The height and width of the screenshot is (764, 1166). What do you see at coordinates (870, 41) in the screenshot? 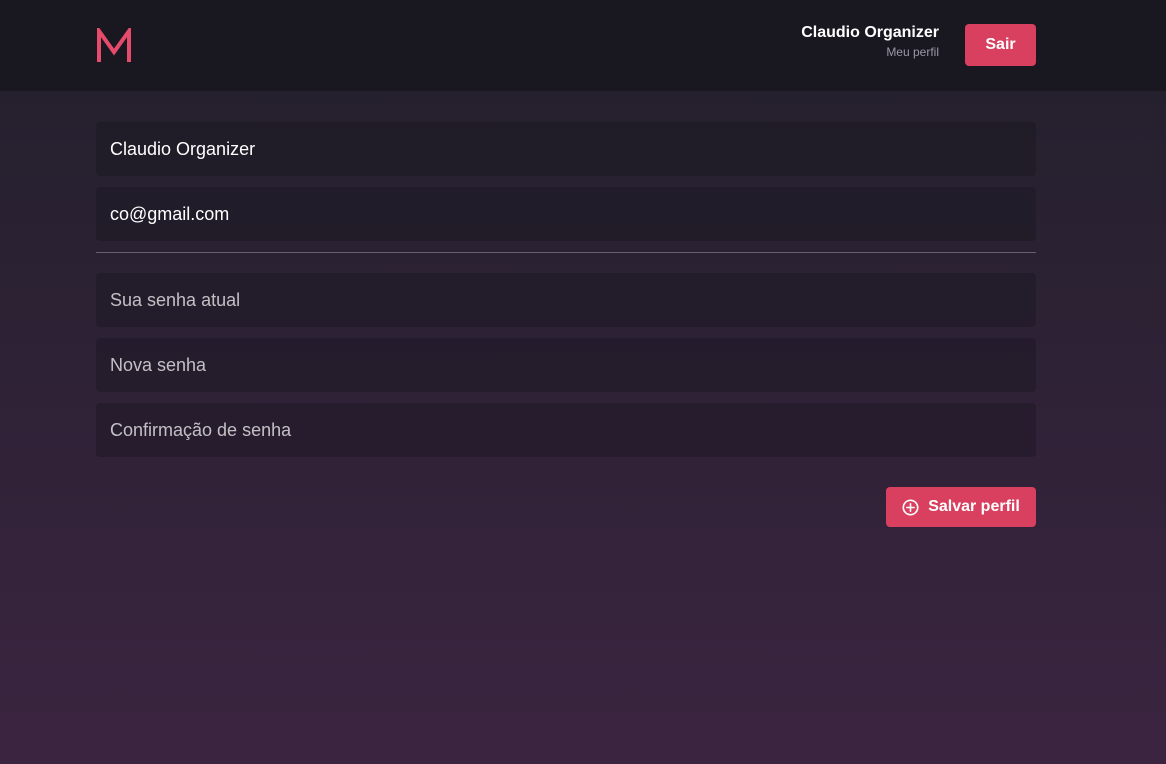
I see `profile-summary: Claudio Organizer Meu perfil` at bounding box center [870, 41].